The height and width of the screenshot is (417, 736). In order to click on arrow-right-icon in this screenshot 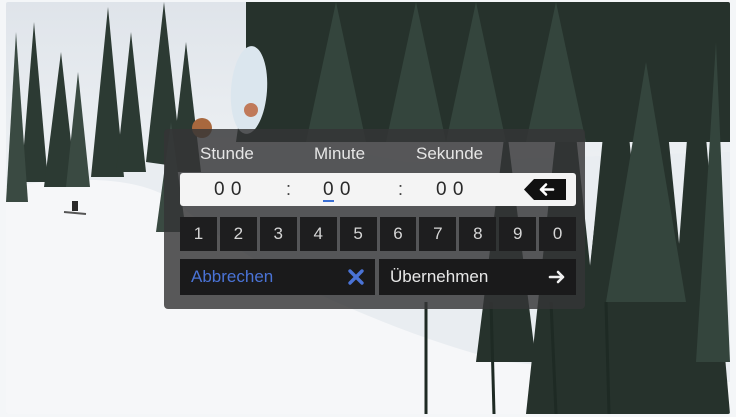, I will do `click(556, 277)`.